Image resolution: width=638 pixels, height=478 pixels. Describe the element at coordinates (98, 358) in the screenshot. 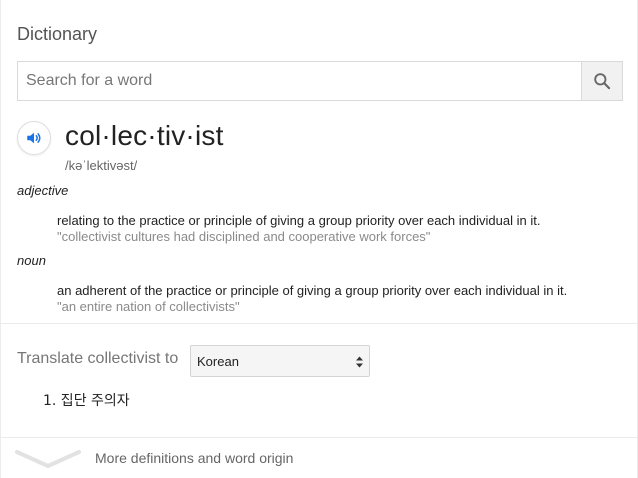

I see `translate-label: Translate collectivist to` at that location.